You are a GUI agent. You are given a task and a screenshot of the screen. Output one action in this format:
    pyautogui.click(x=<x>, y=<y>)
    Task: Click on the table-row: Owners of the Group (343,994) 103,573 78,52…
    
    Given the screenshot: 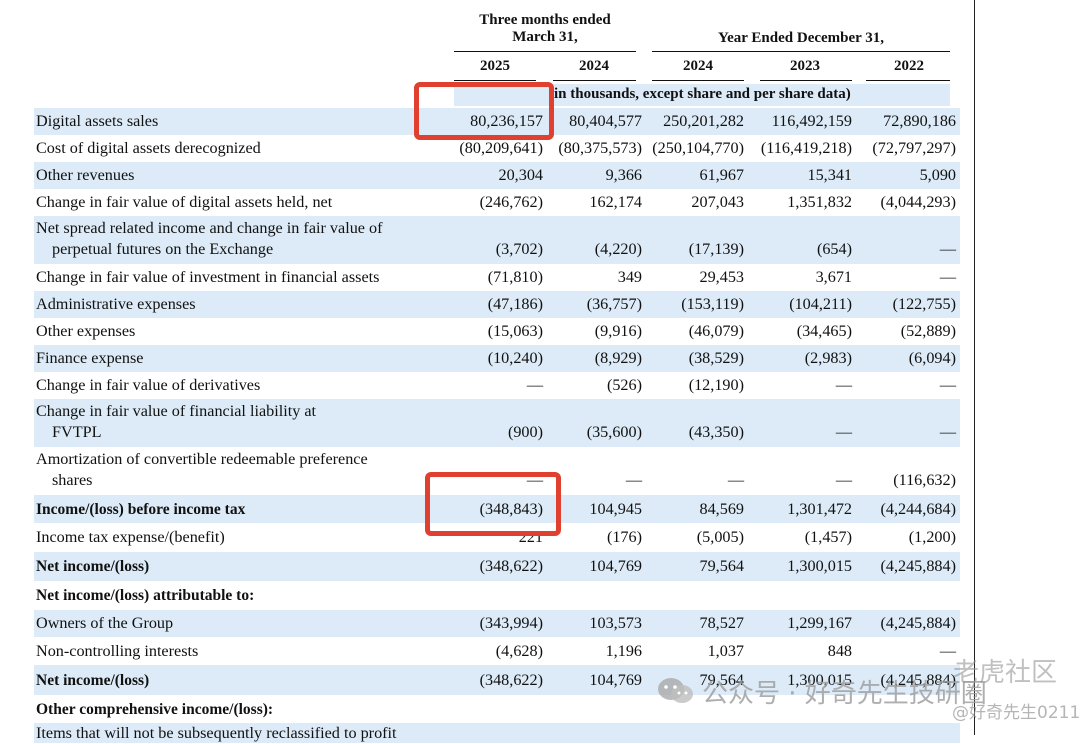 What is the action you would take?
    pyautogui.click(x=497, y=623)
    